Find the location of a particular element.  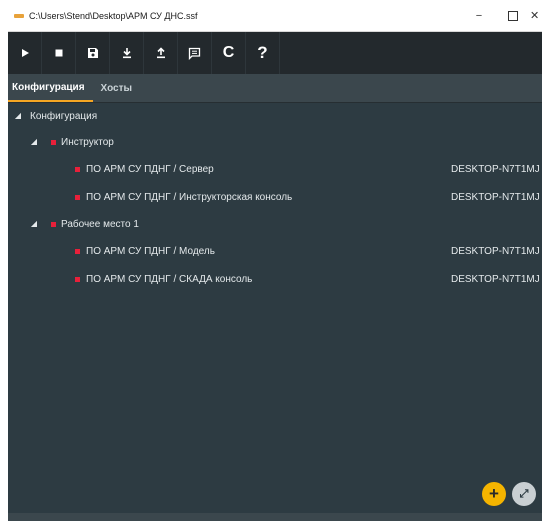

close-icon: ✕ is located at coordinates (535, 16).